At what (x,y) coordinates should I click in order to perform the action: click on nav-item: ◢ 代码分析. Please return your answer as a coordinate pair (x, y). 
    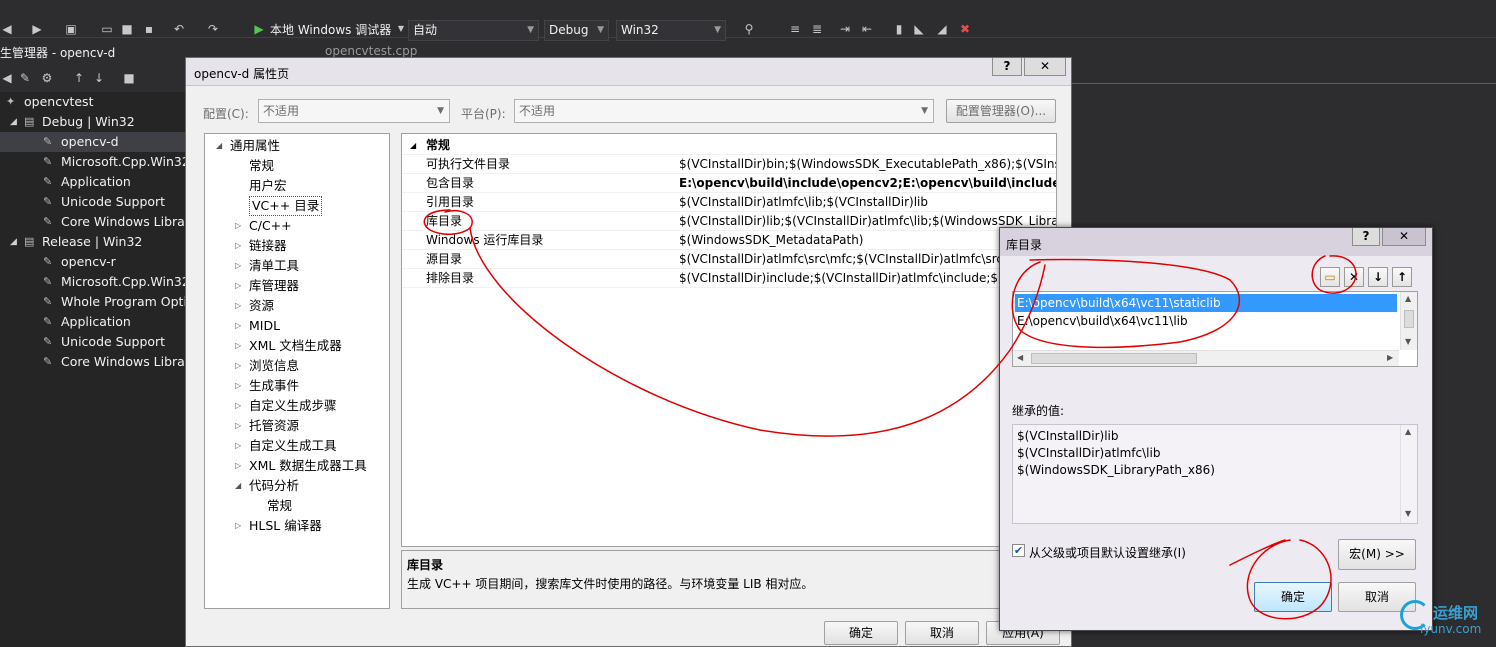
    Looking at the image, I should click on (267, 486).